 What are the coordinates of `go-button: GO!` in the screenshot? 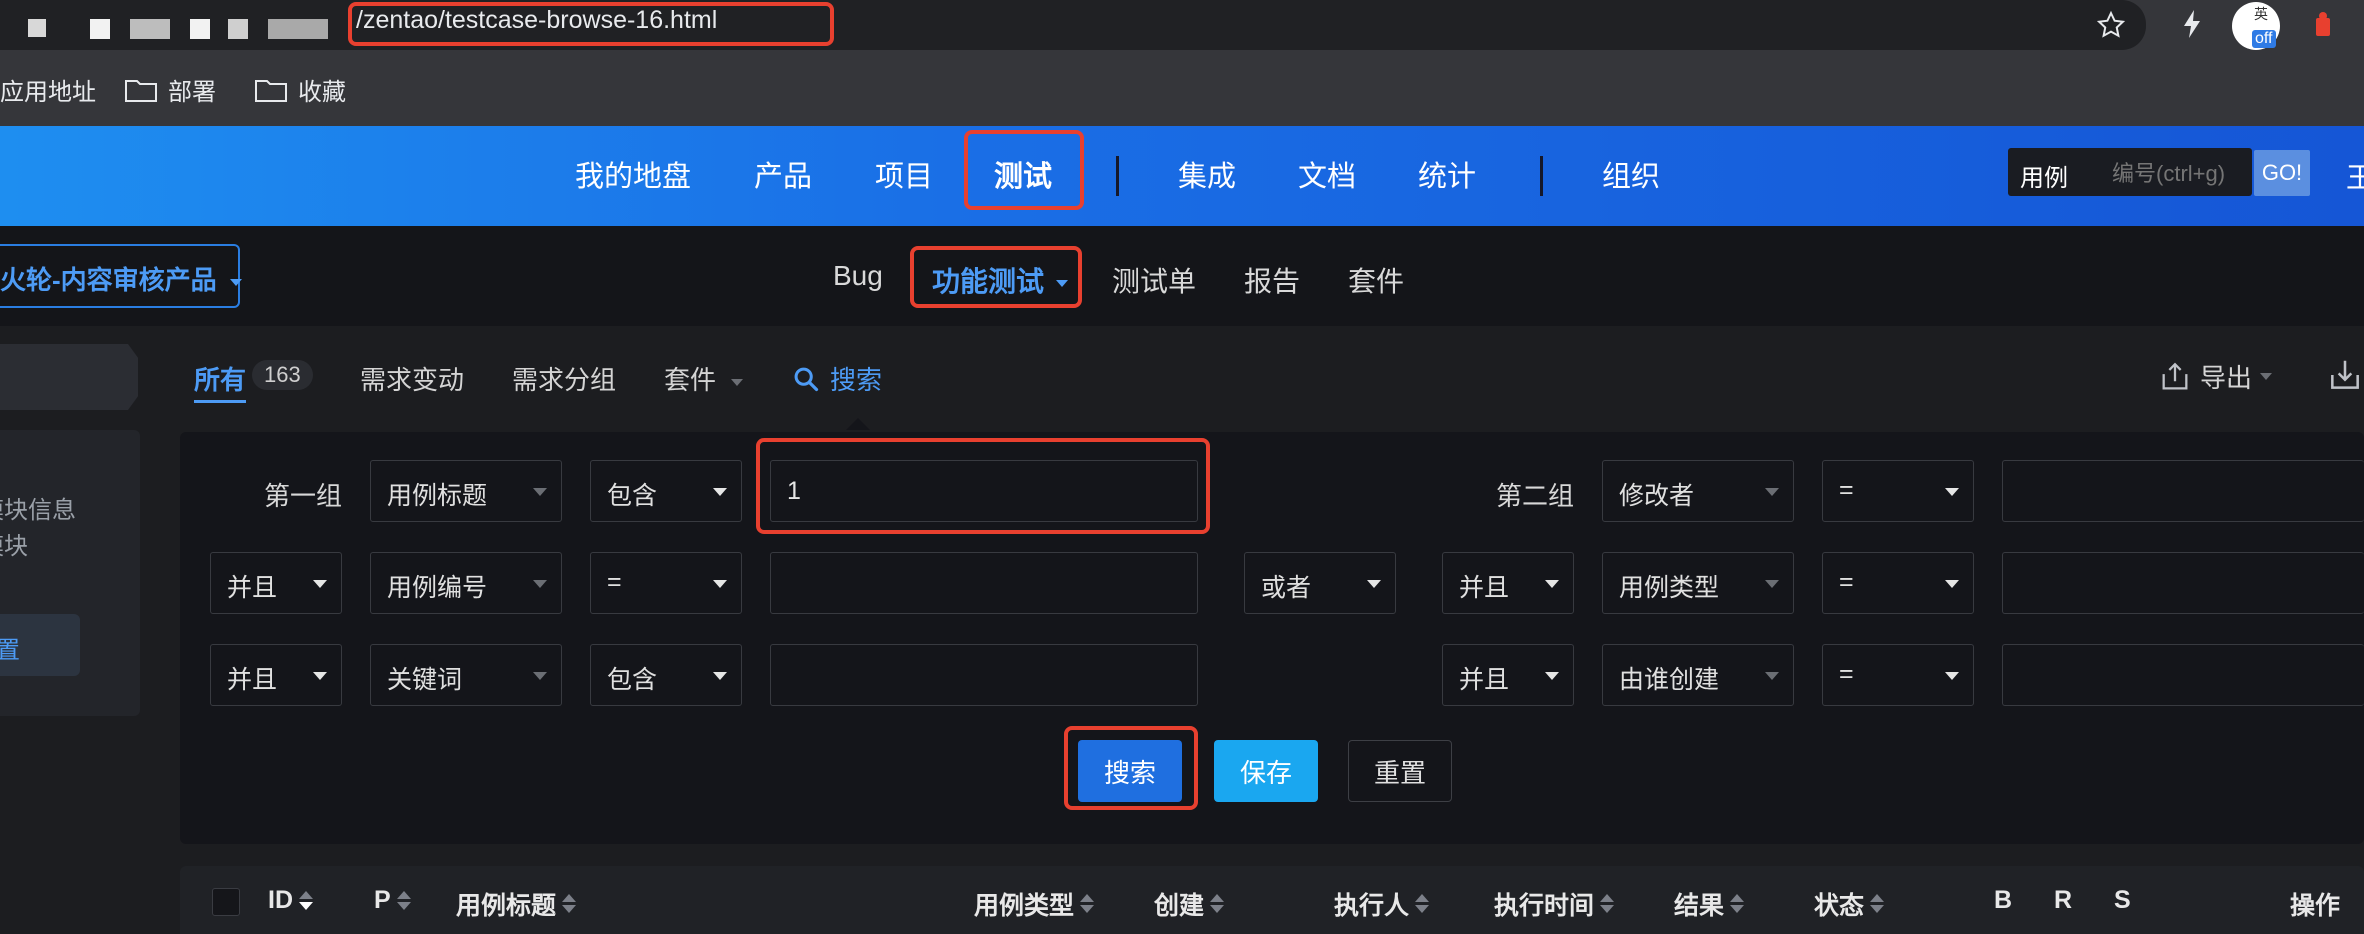 It's located at (2282, 173).